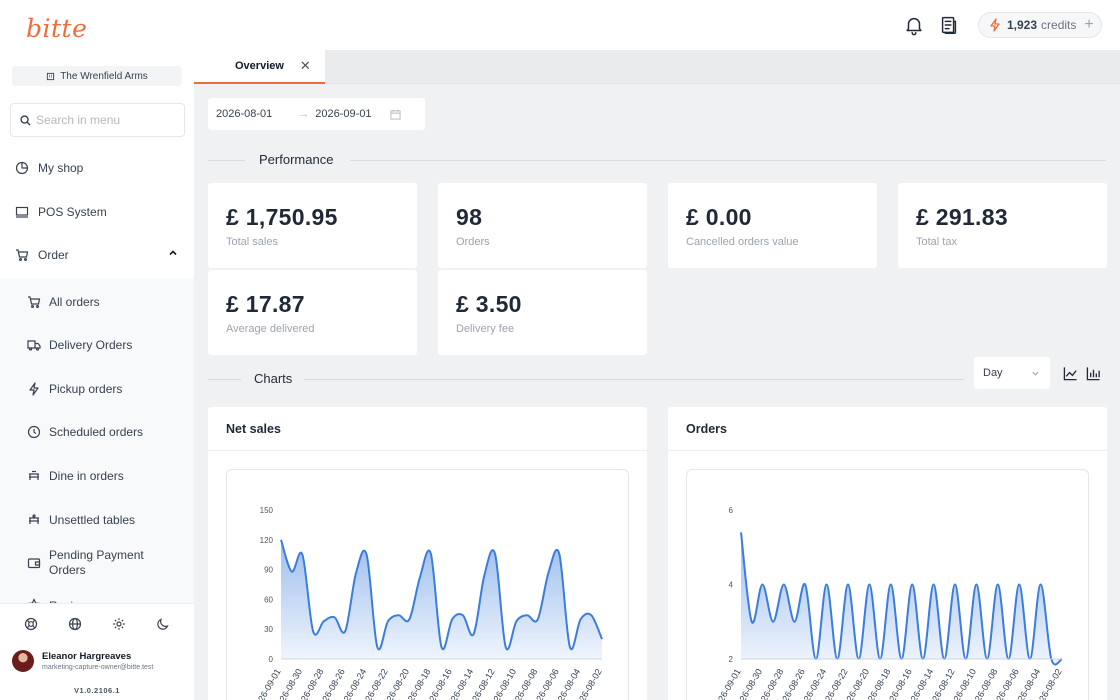  Describe the element at coordinates (87, 656) in the screenshot. I see `user-name: Eleanor Hargreaves` at that location.